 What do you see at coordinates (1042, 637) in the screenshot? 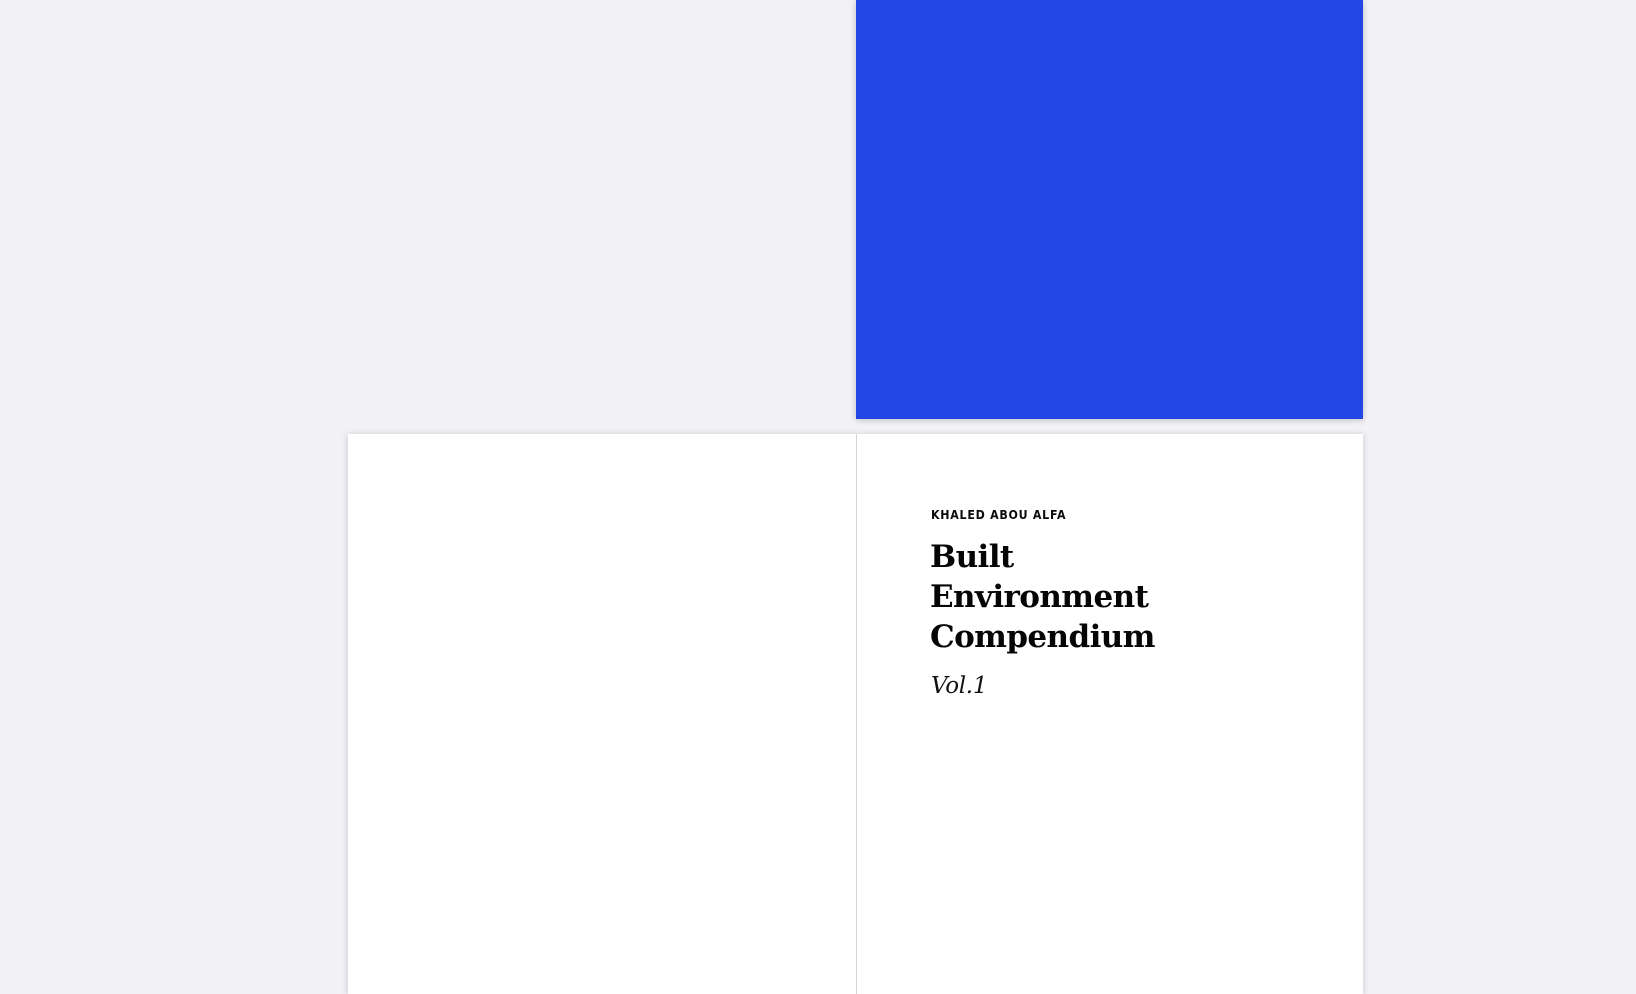
I see `book-title-line-3: Compendium` at bounding box center [1042, 637].